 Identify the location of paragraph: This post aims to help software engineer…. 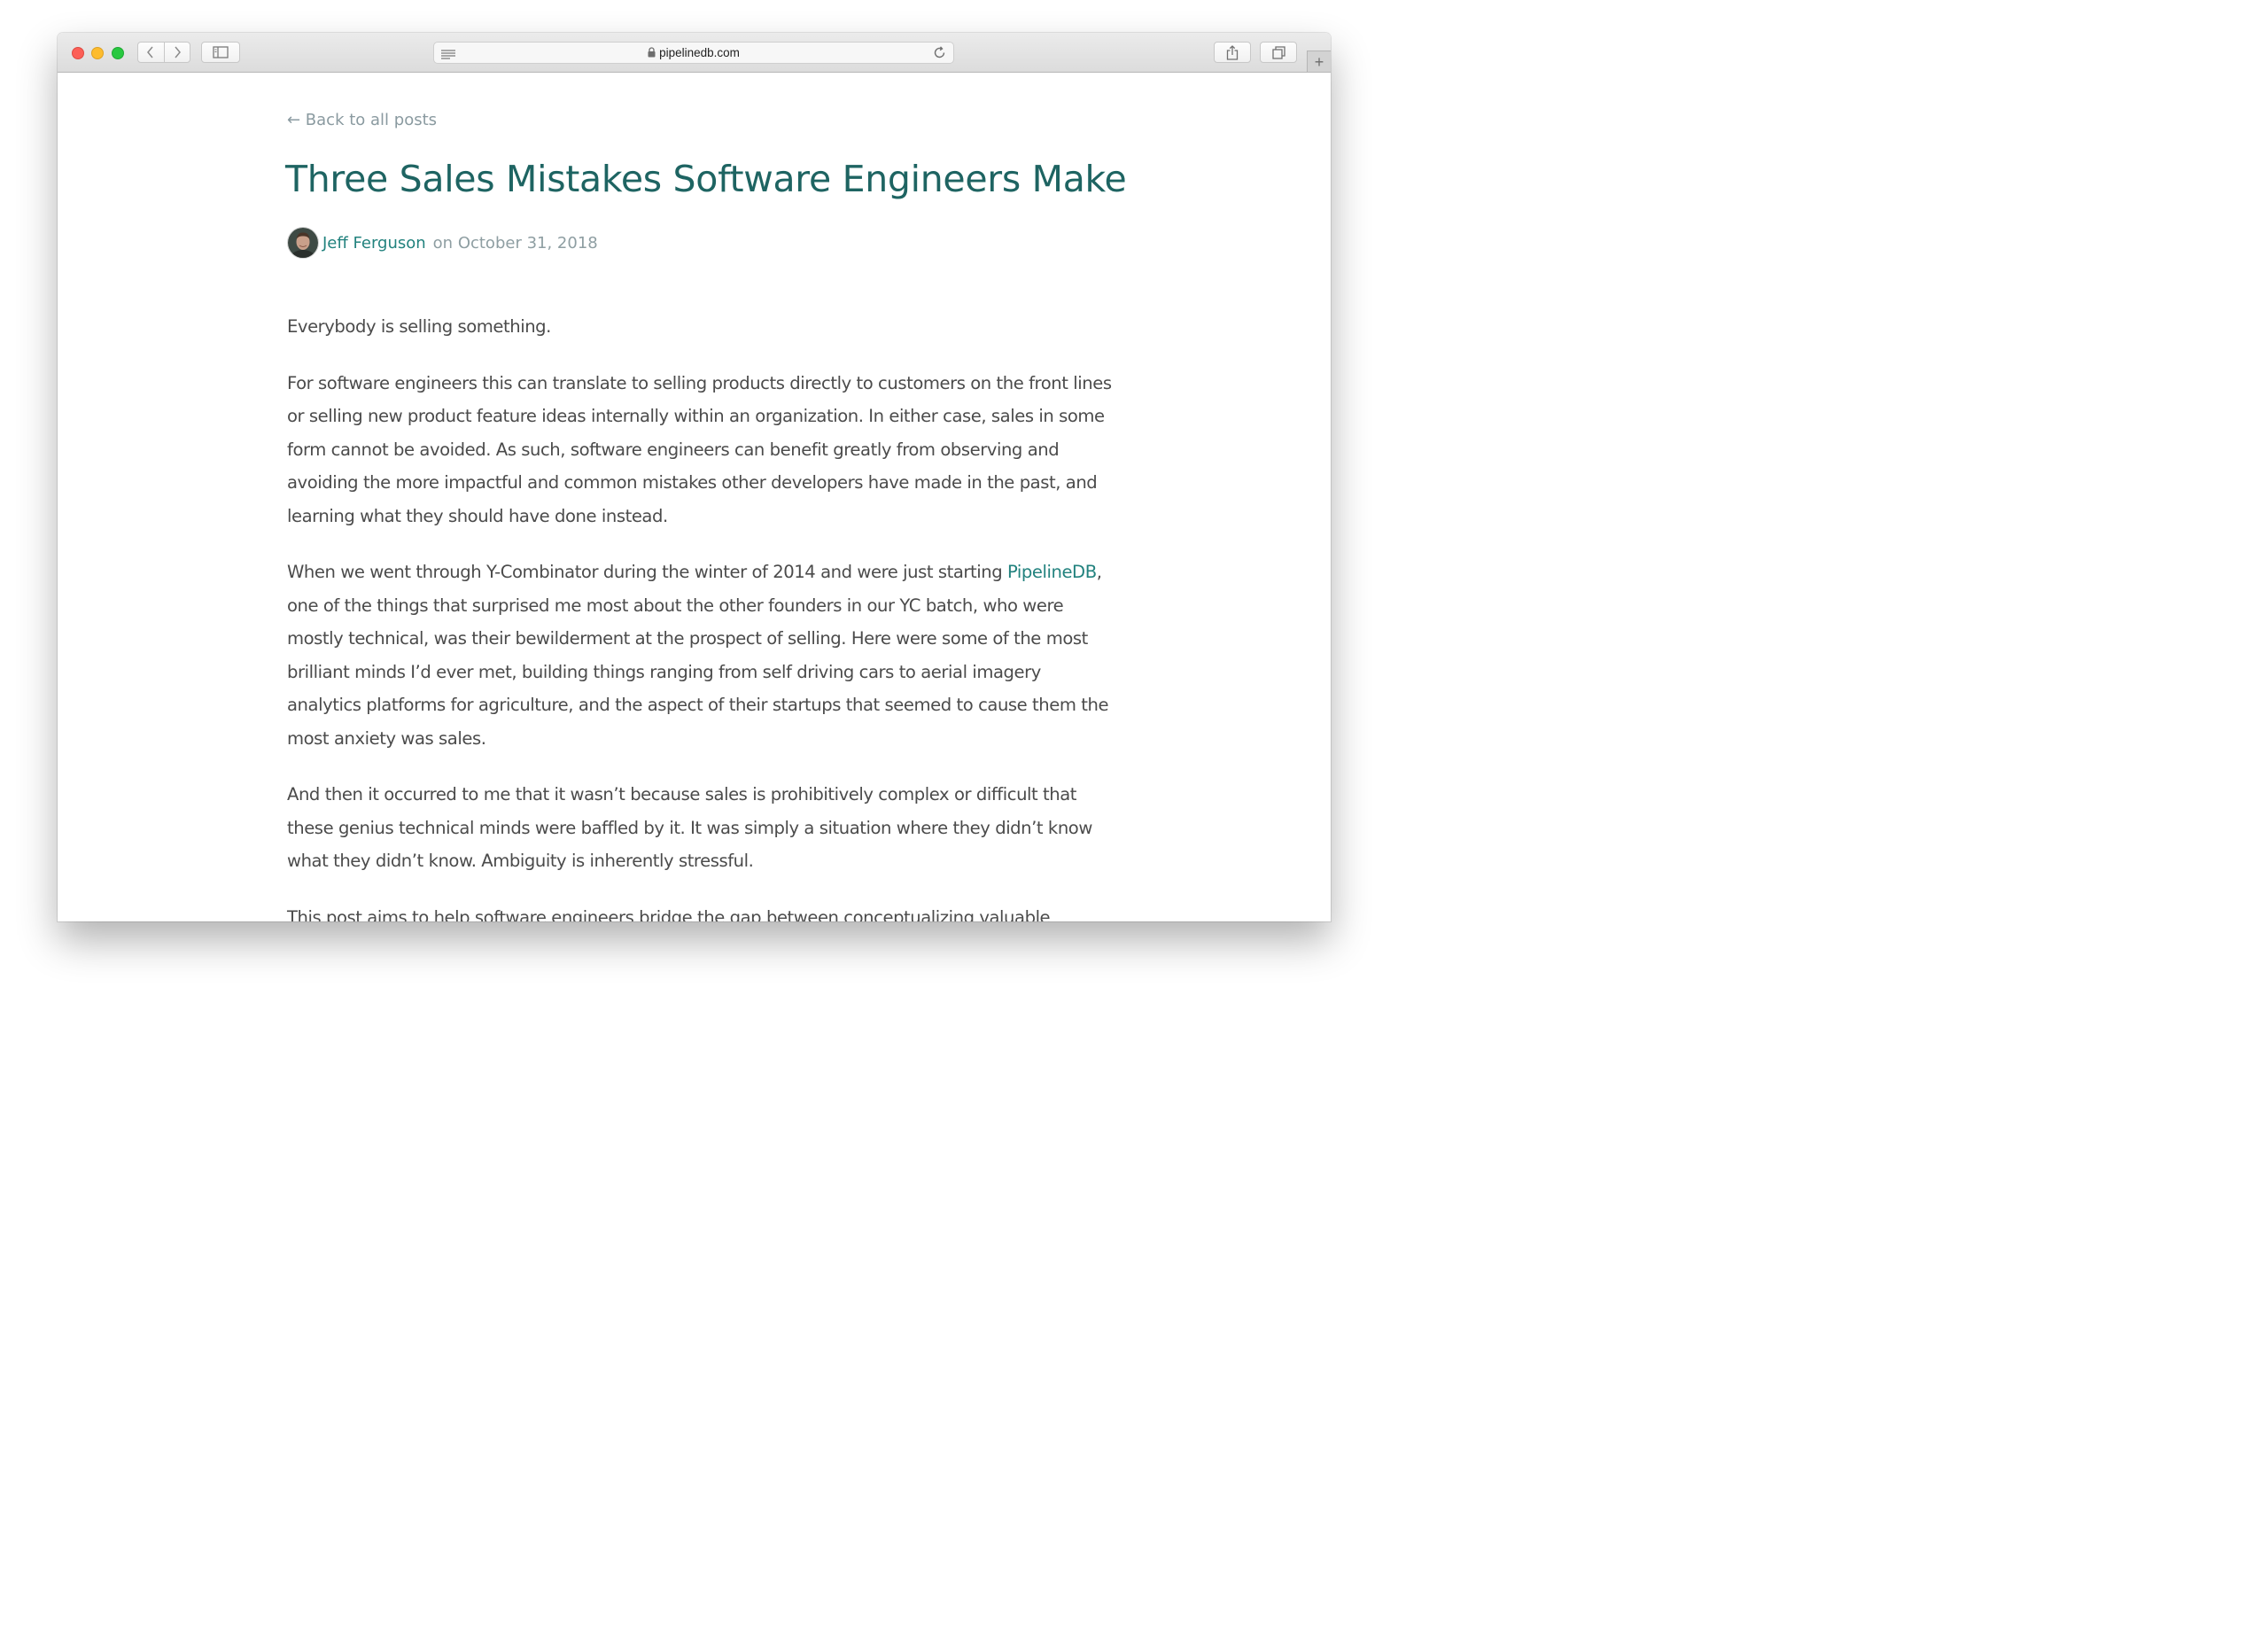
(669, 914).